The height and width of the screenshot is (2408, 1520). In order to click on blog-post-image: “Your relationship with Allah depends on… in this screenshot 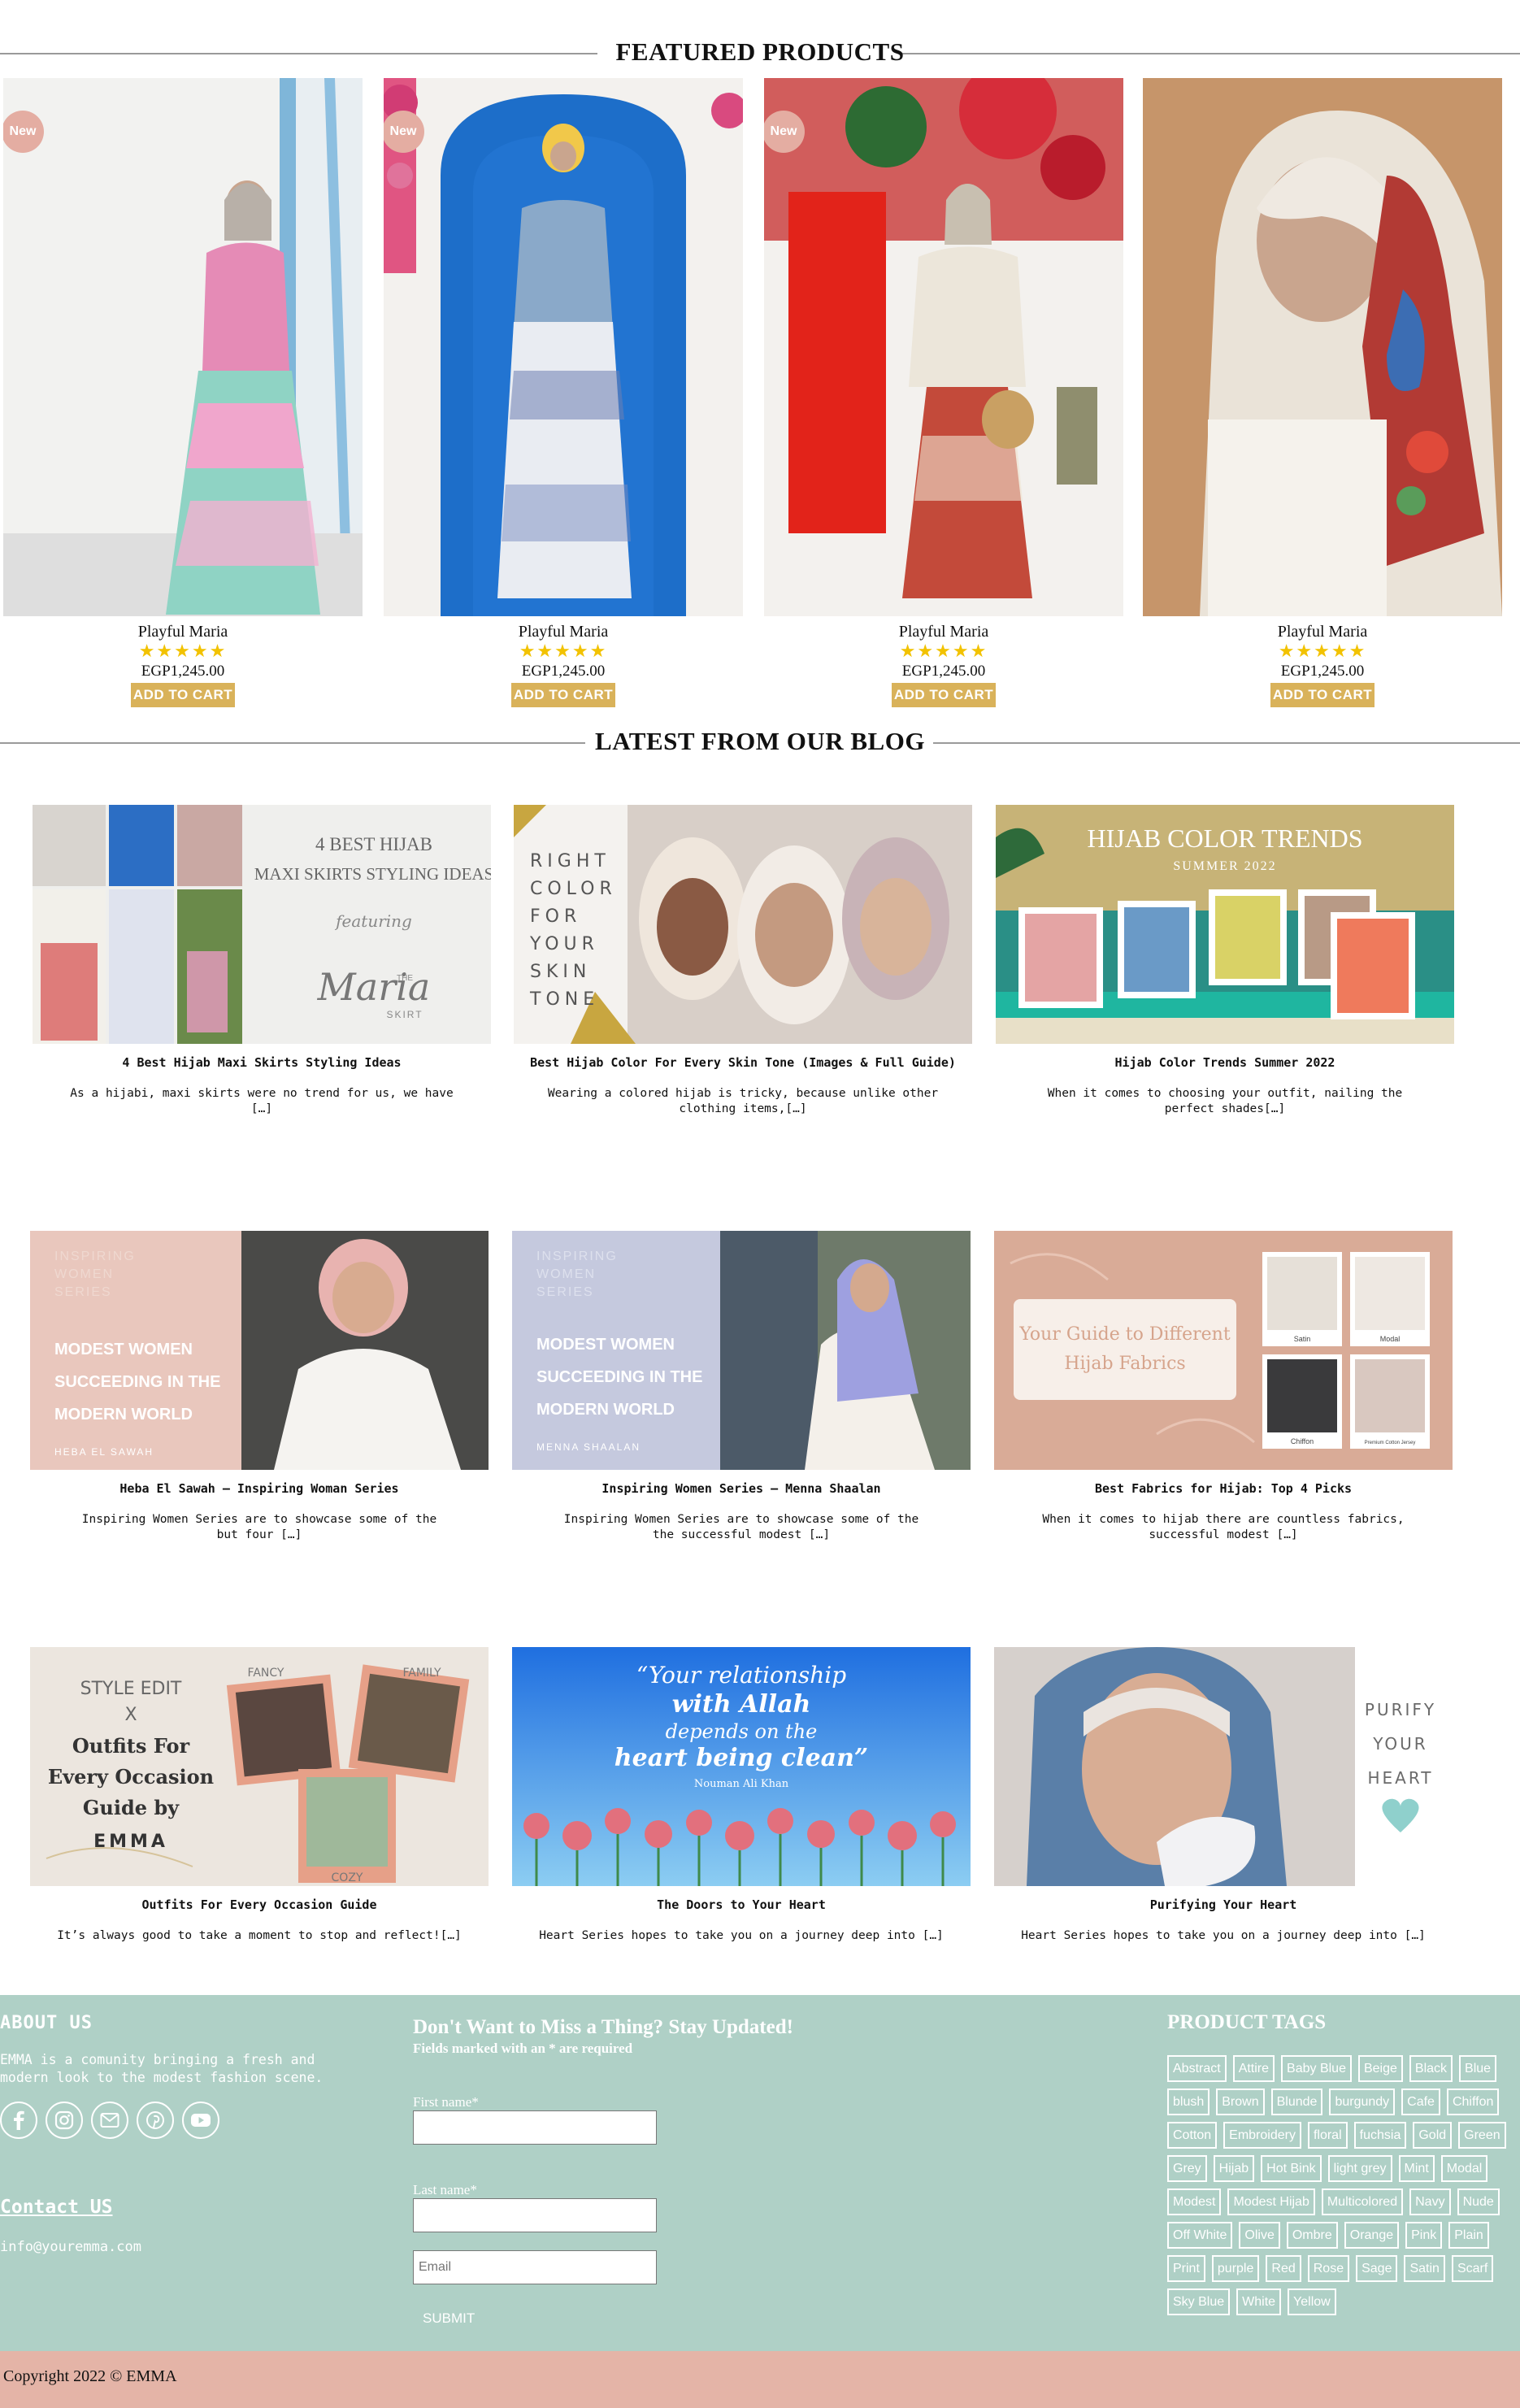, I will do `click(741, 1766)`.